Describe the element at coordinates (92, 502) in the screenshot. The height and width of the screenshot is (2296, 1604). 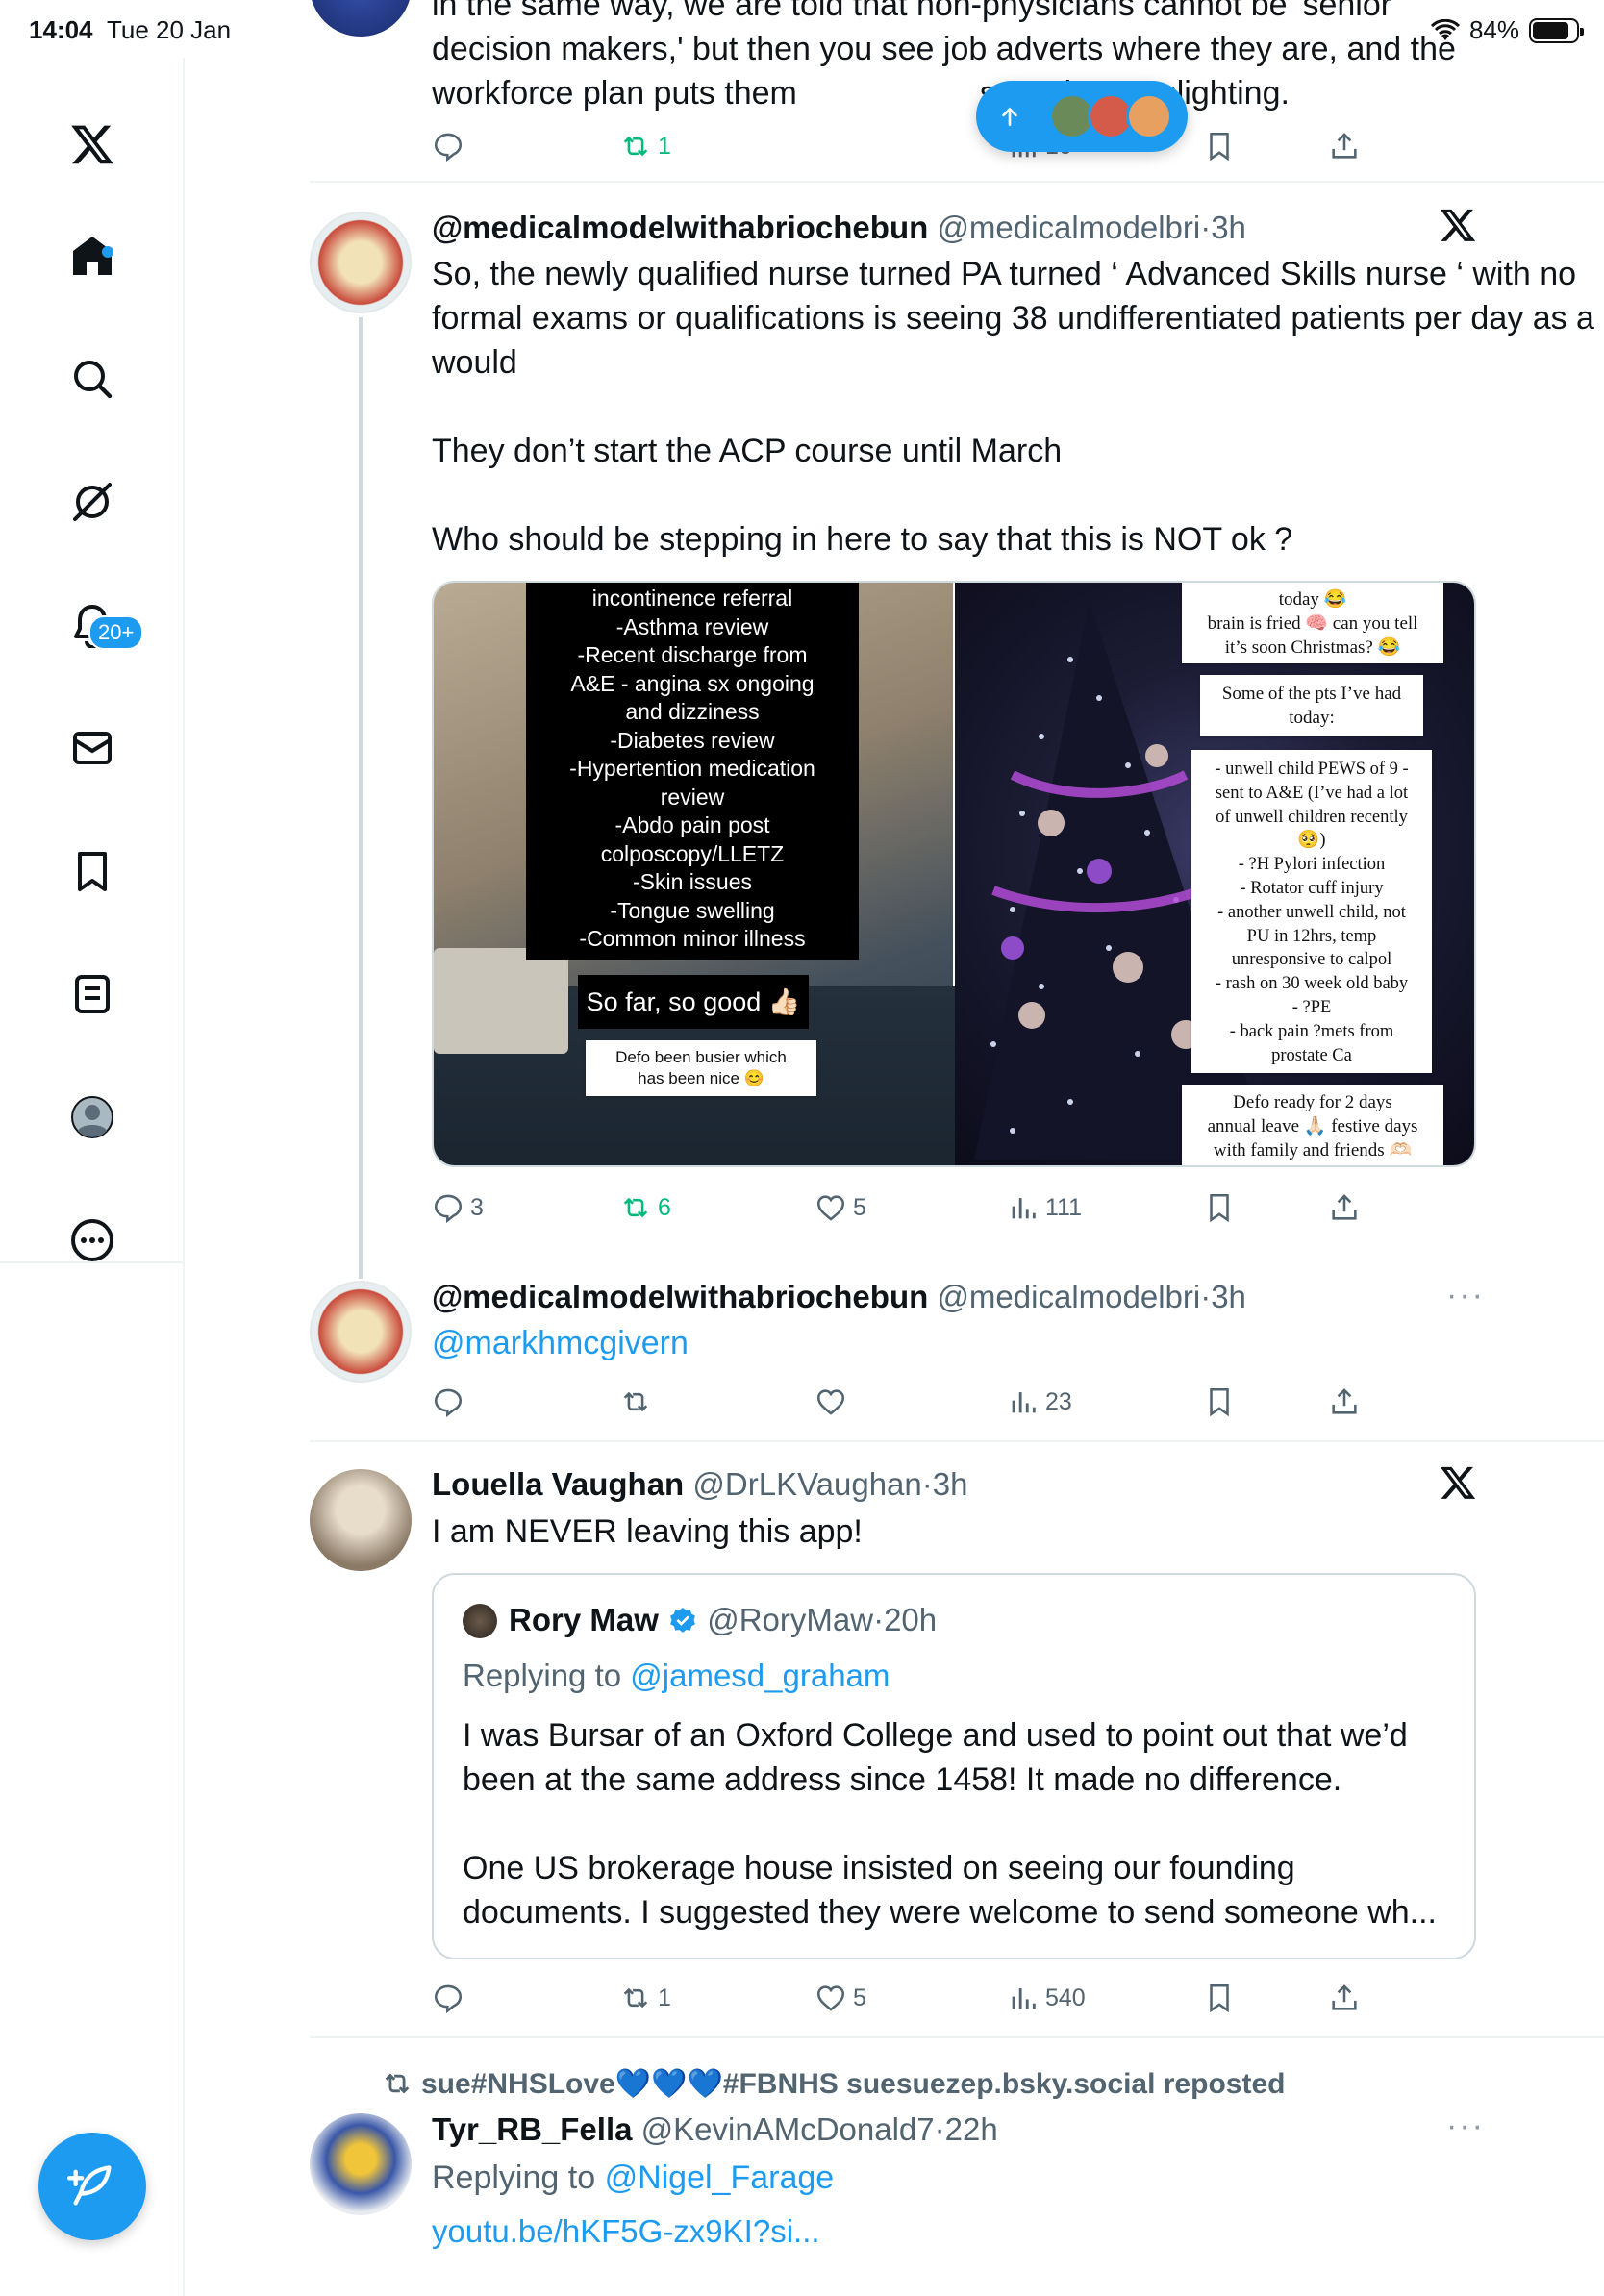
I see `grok-icon` at that location.